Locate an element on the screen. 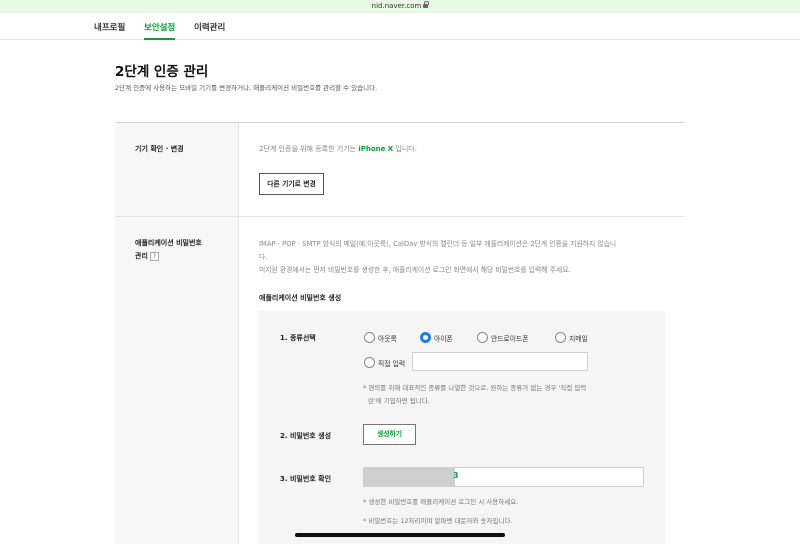 The height and width of the screenshot is (544, 800). app-password-label-manage: 관리 is located at coordinates (141, 256).